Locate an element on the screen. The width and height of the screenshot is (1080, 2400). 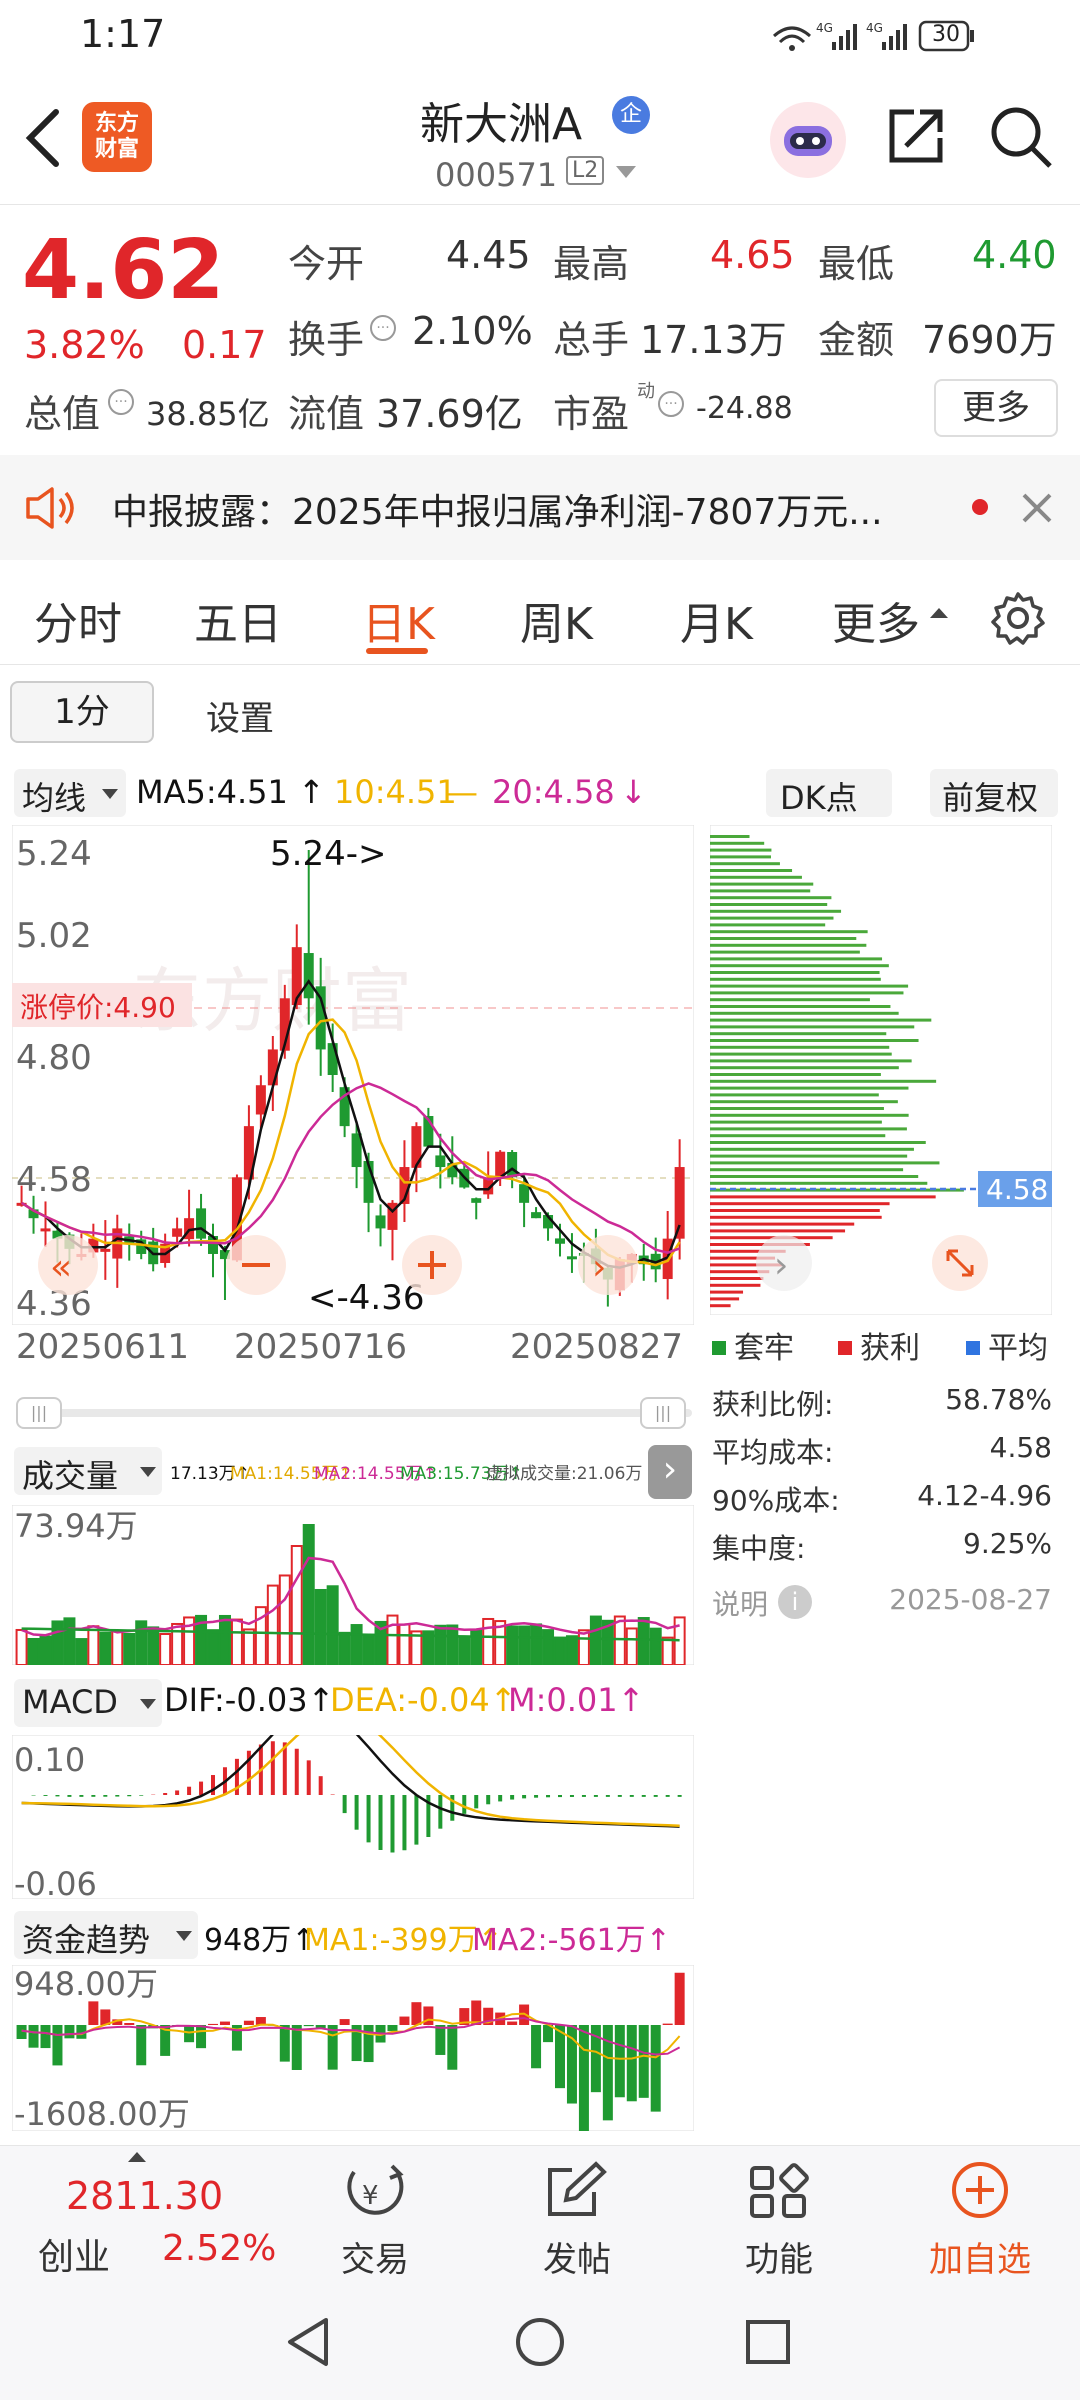
turnover-label: 换手 is located at coordinates (326, 340).